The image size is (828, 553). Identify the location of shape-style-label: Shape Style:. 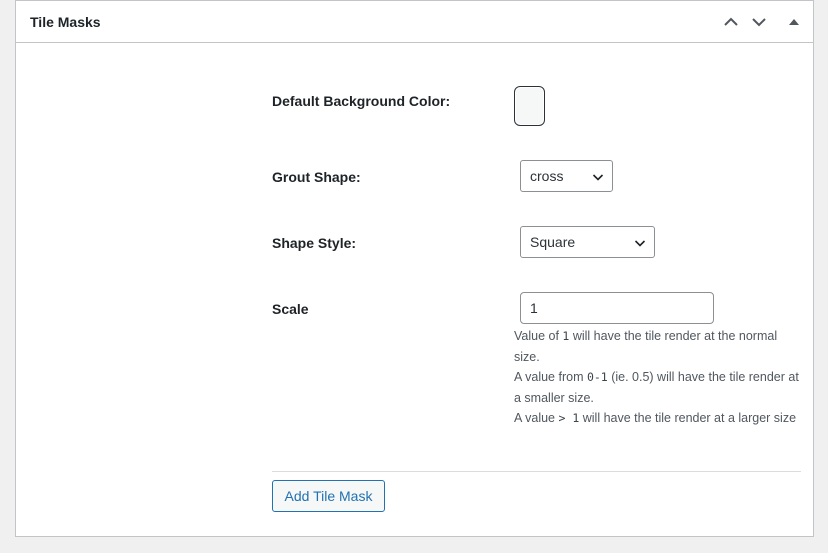
(314, 243).